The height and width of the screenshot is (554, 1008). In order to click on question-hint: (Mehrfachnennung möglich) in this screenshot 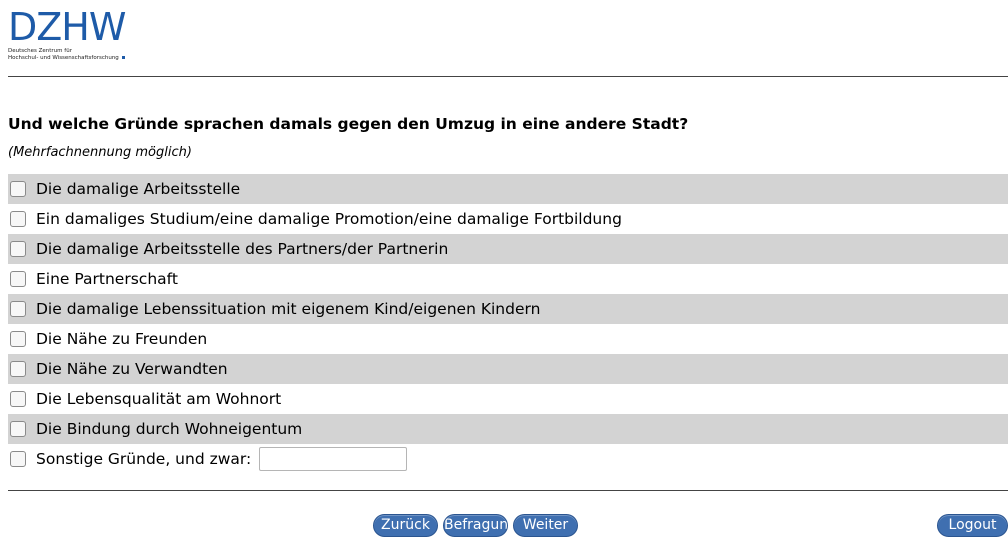, I will do `click(100, 152)`.